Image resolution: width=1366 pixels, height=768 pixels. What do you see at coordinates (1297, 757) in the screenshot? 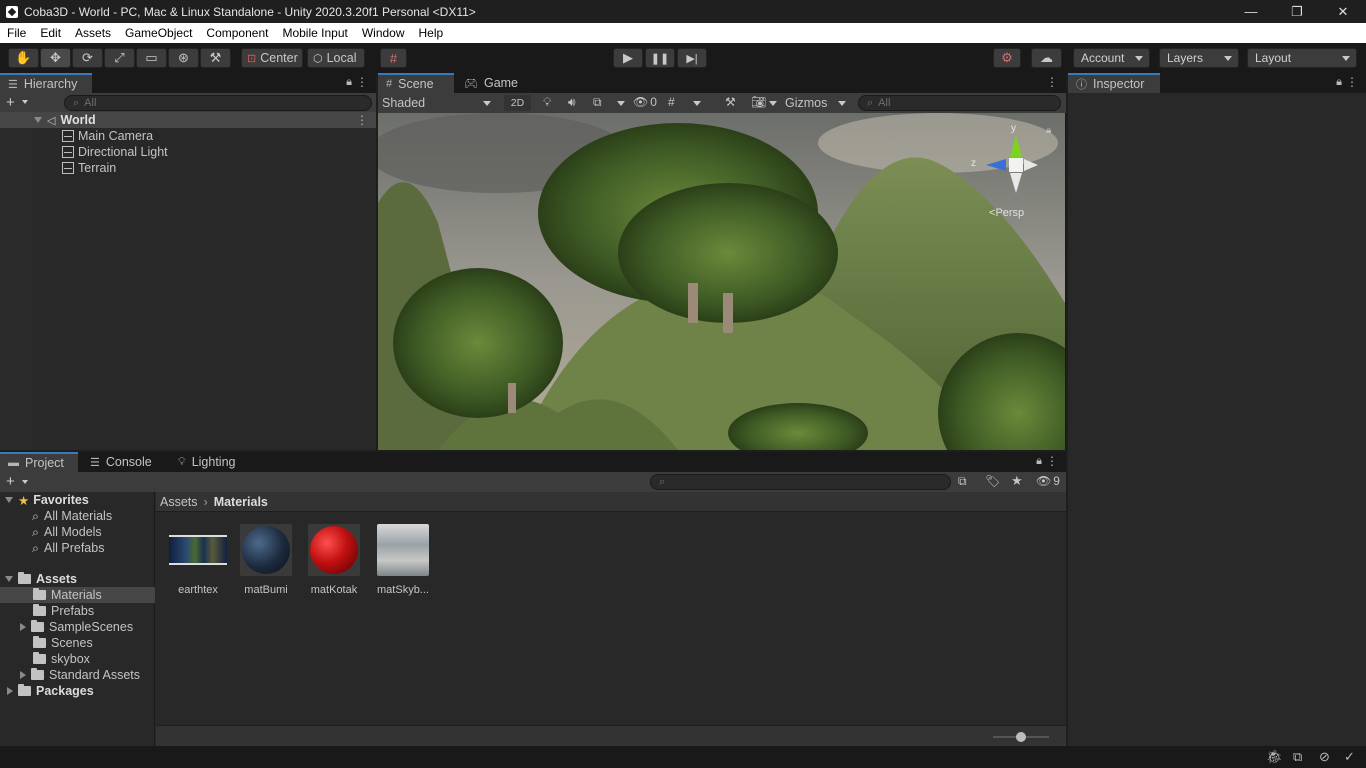
I see `cache-server-icon: ⧉` at bounding box center [1297, 757].